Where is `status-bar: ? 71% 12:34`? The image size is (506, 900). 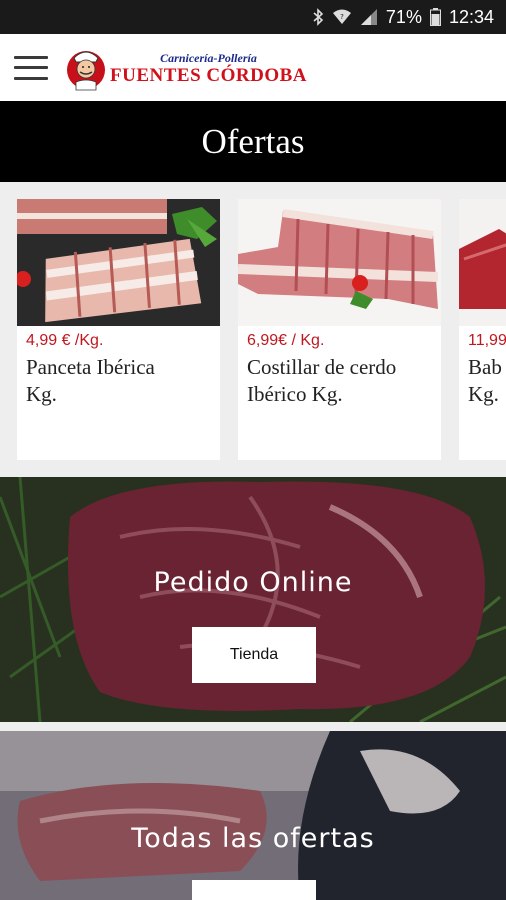 status-bar: ? 71% 12:34 is located at coordinates (253, 17).